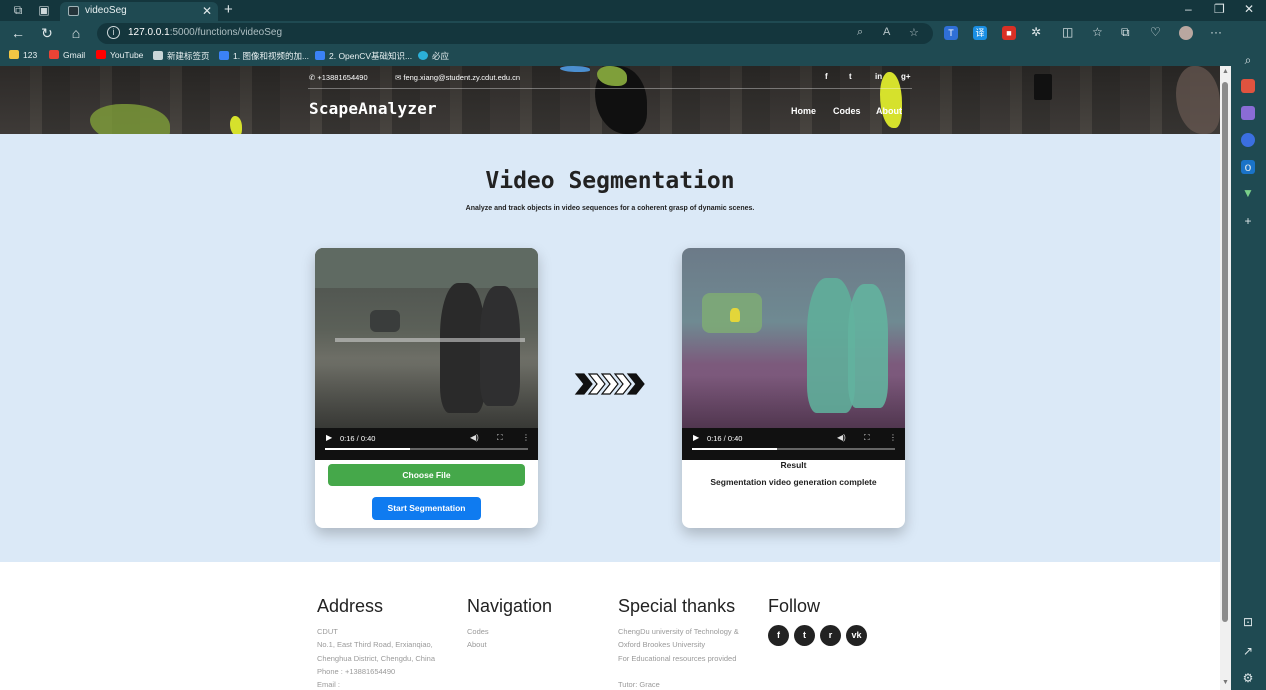 The height and width of the screenshot is (690, 1266). What do you see at coordinates (878, 76) in the screenshot?
I see `linkedin-icon: in` at bounding box center [878, 76].